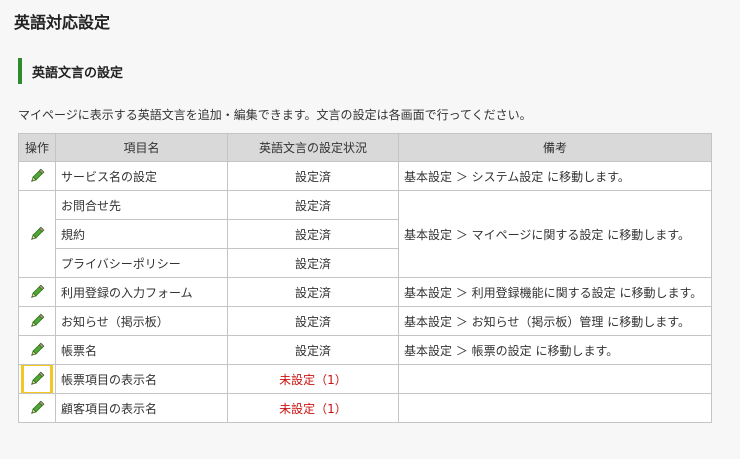 This screenshot has height=459, width=740. I want to click on note-cell: 基本設定 ＞ 利用登録機能に関する設定 に移動します。, so click(555, 292).